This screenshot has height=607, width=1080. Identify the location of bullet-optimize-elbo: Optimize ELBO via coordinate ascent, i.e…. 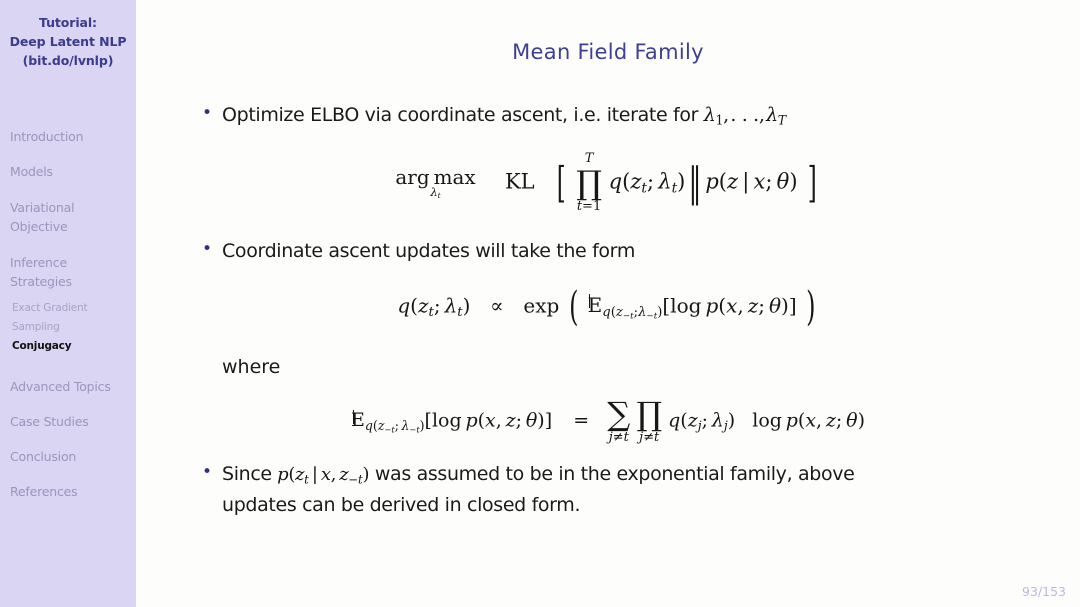
(608, 114).